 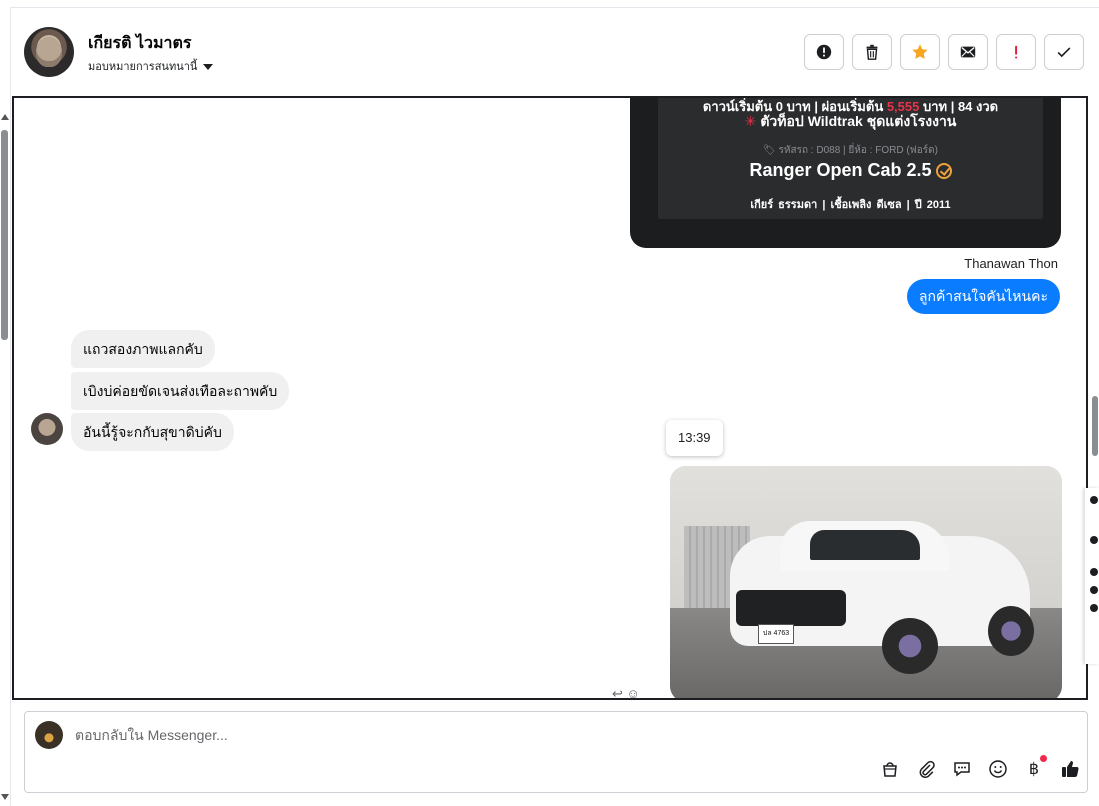 I want to click on contact-name: เกียรติ ไวมาตร, so click(x=140, y=43).